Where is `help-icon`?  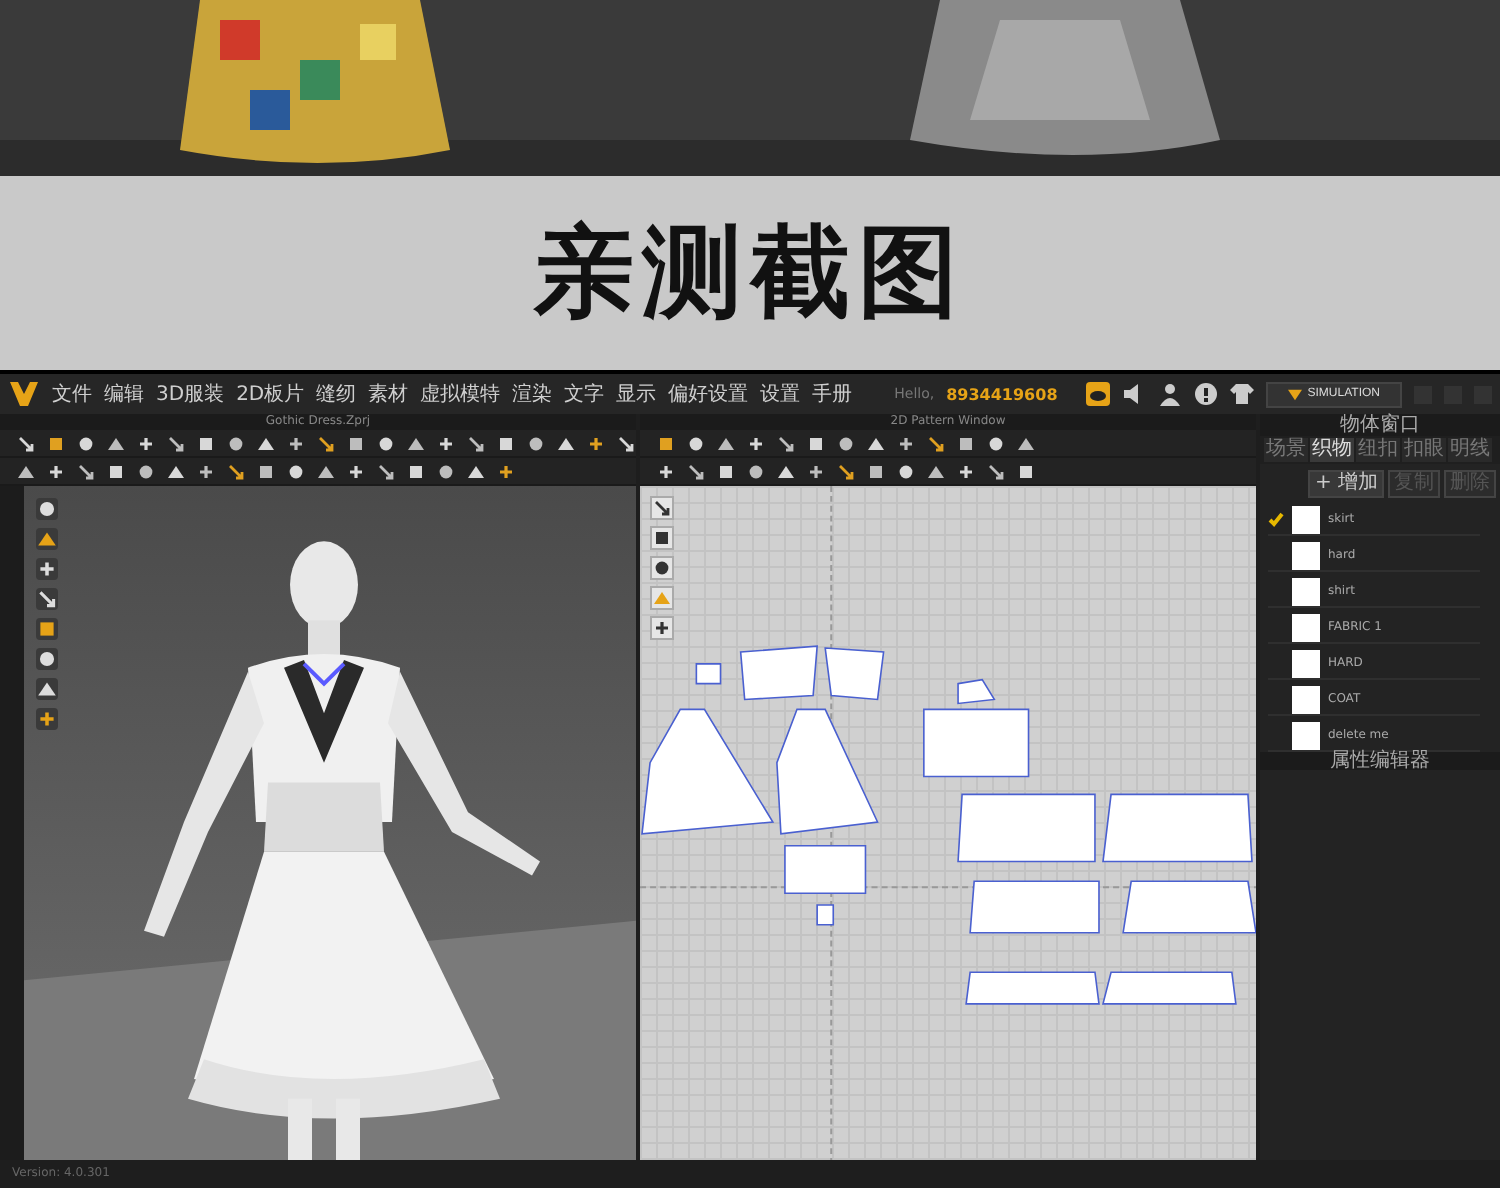 help-icon is located at coordinates (1205, 394).